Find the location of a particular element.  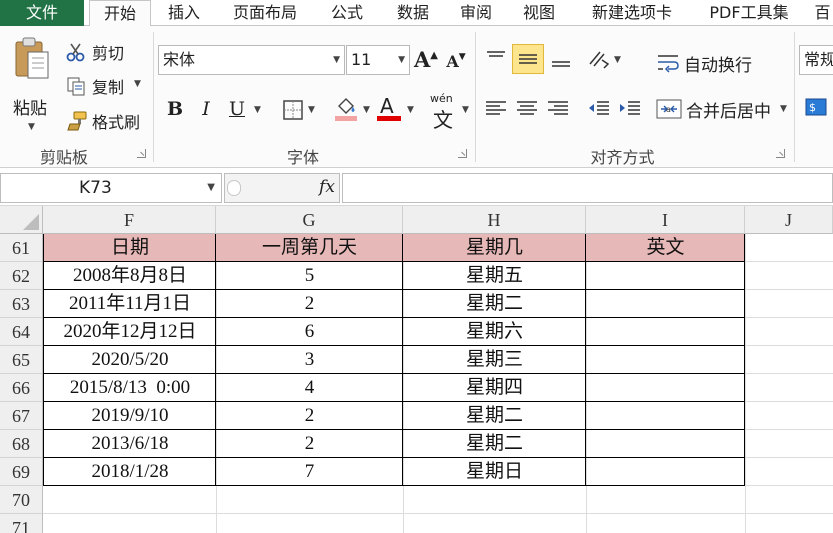

row-header: 67 is located at coordinates (21, 416).